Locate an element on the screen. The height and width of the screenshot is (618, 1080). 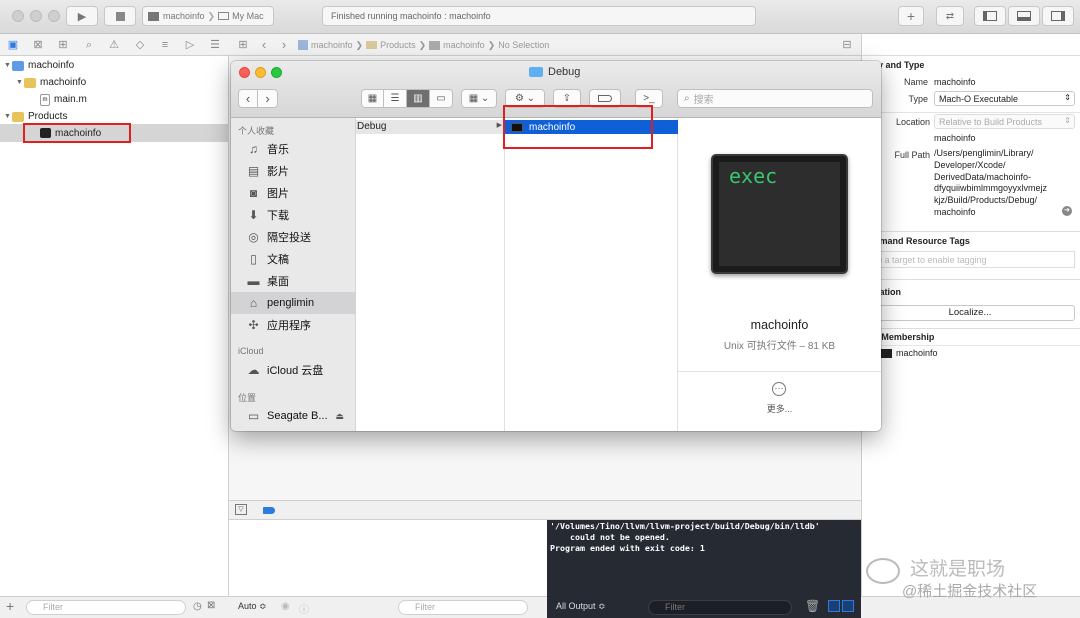
search-icon: ⌕ is located at coordinates (89, 45).